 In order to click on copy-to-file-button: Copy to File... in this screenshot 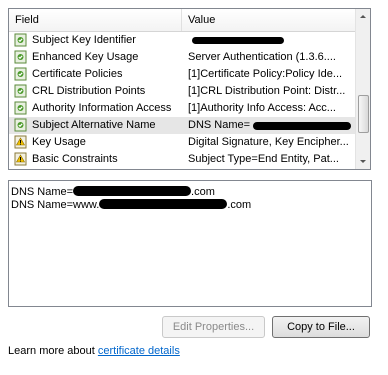, I will do `click(321, 327)`.